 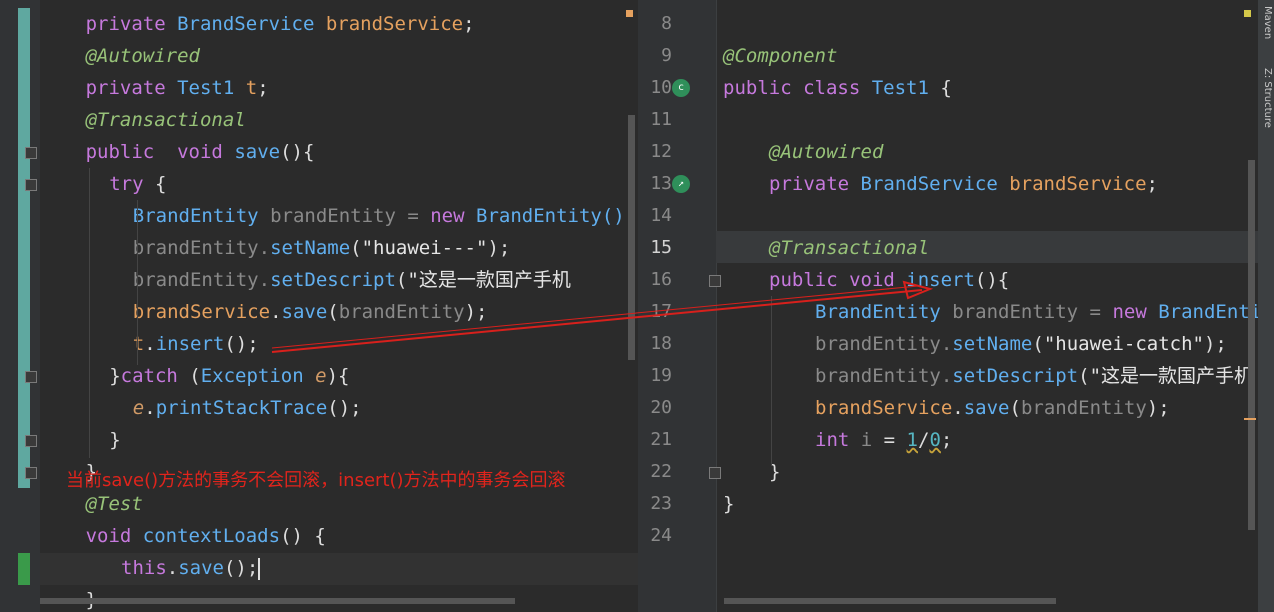 What do you see at coordinates (196, 344) in the screenshot?
I see `code-line: t.insert();` at bounding box center [196, 344].